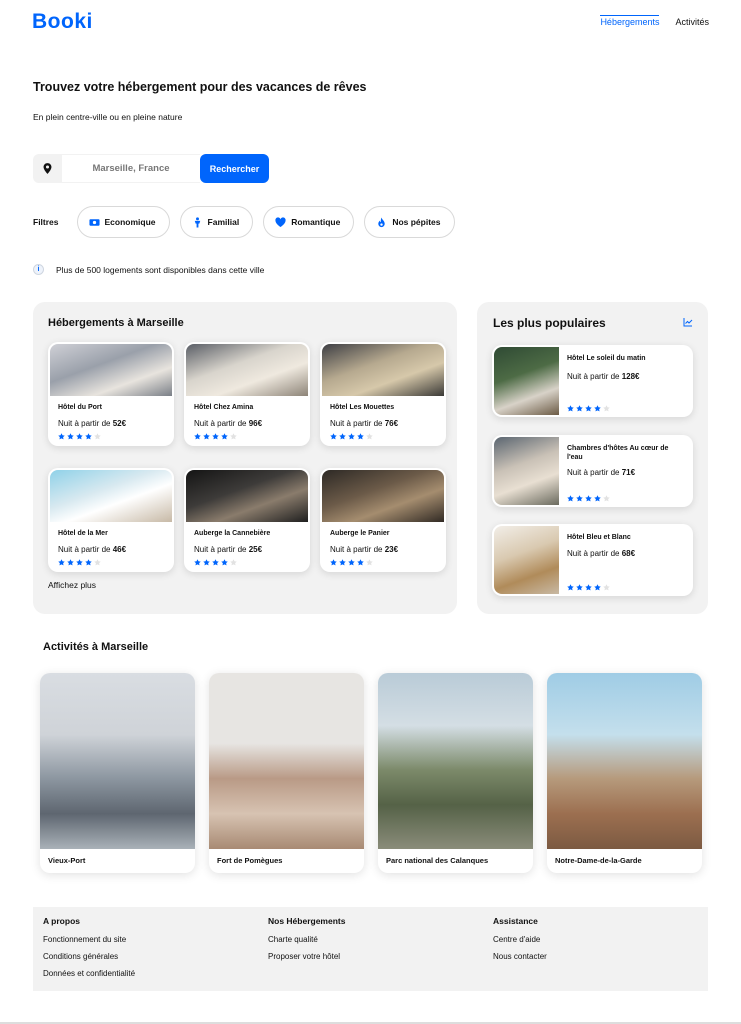 Image resolution: width=741 pixels, height=1024 pixels. What do you see at coordinates (692, 22) in the screenshot?
I see `nav-activites: Activités` at bounding box center [692, 22].